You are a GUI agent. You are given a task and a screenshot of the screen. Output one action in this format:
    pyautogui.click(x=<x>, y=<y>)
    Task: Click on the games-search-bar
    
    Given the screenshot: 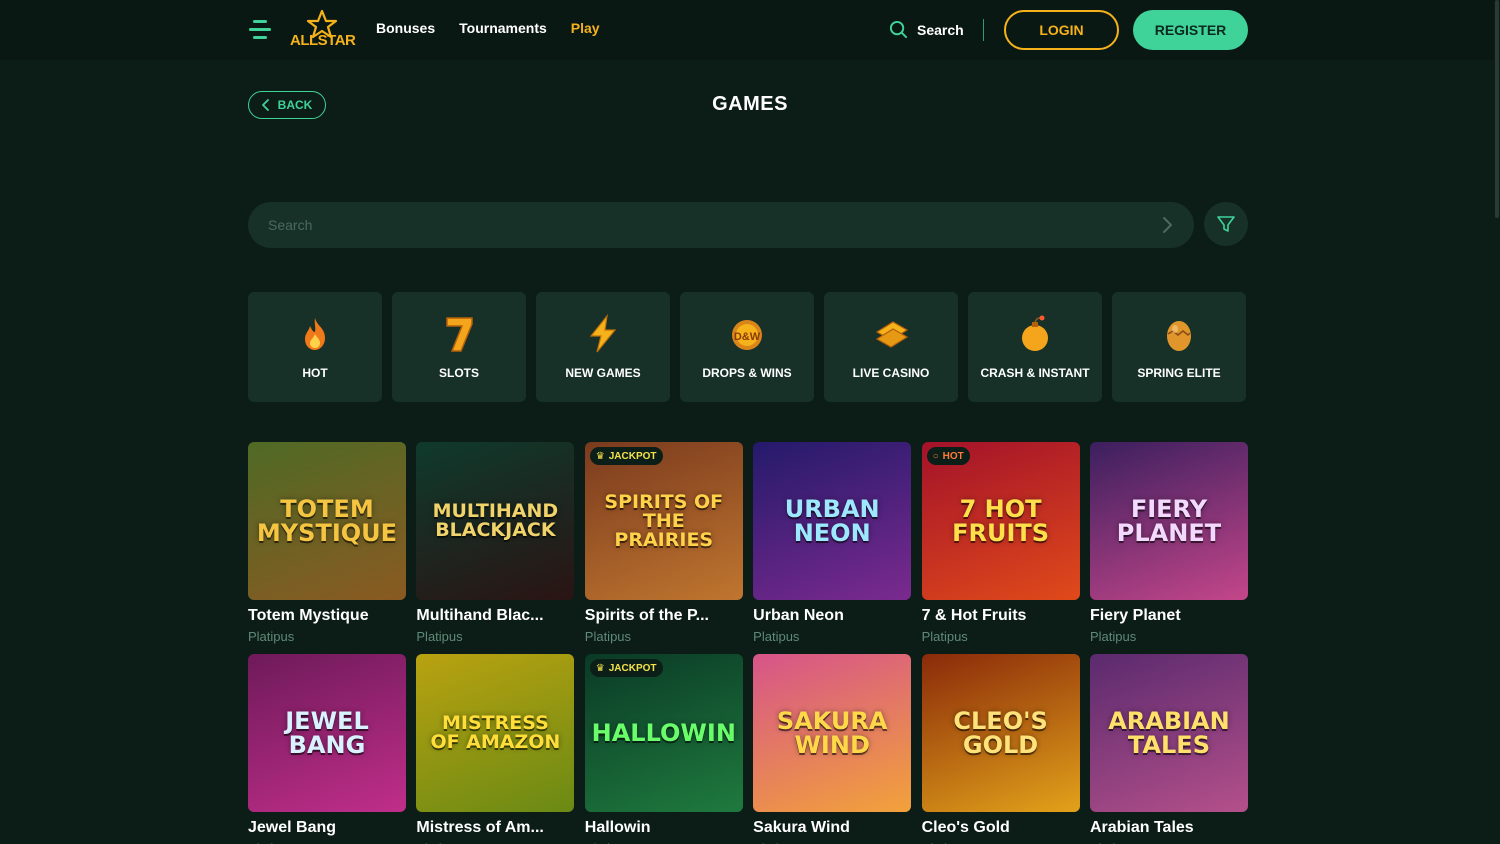 What is the action you would take?
    pyautogui.click(x=721, y=225)
    